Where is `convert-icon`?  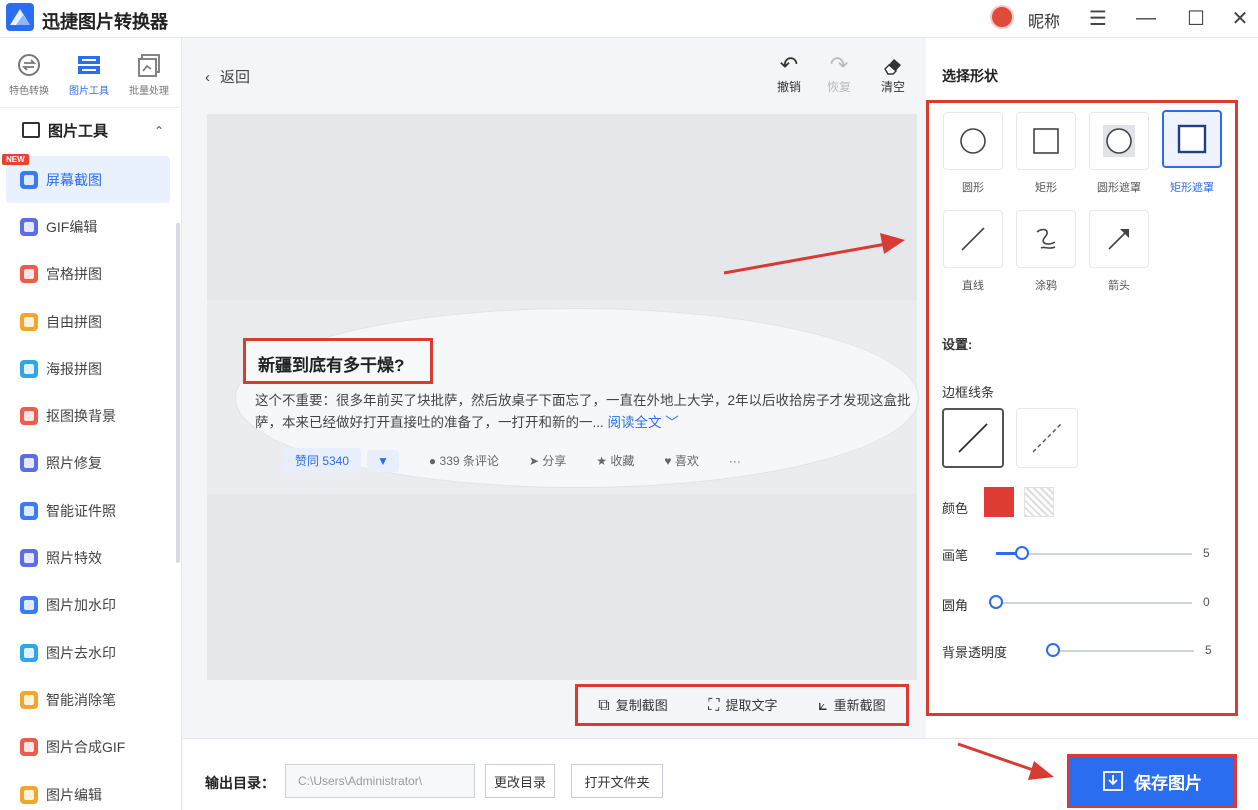 convert-icon is located at coordinates (29, 65).